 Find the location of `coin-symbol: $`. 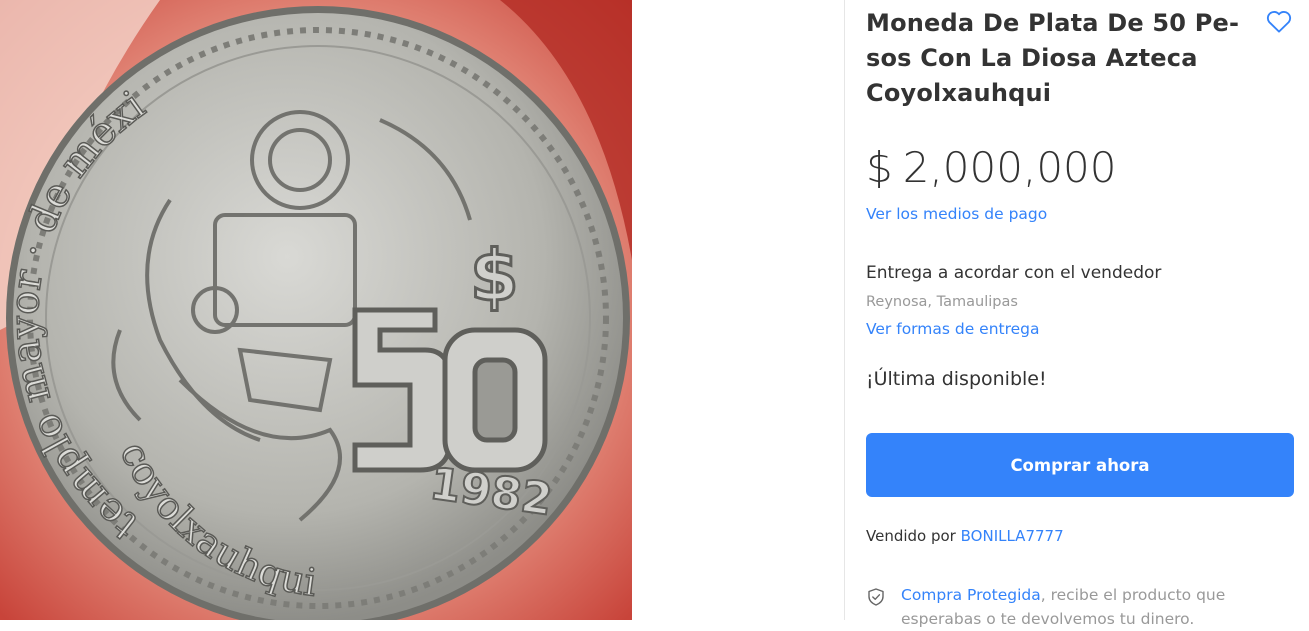

coin-symbol: $ is located at coordinates (494, 276).